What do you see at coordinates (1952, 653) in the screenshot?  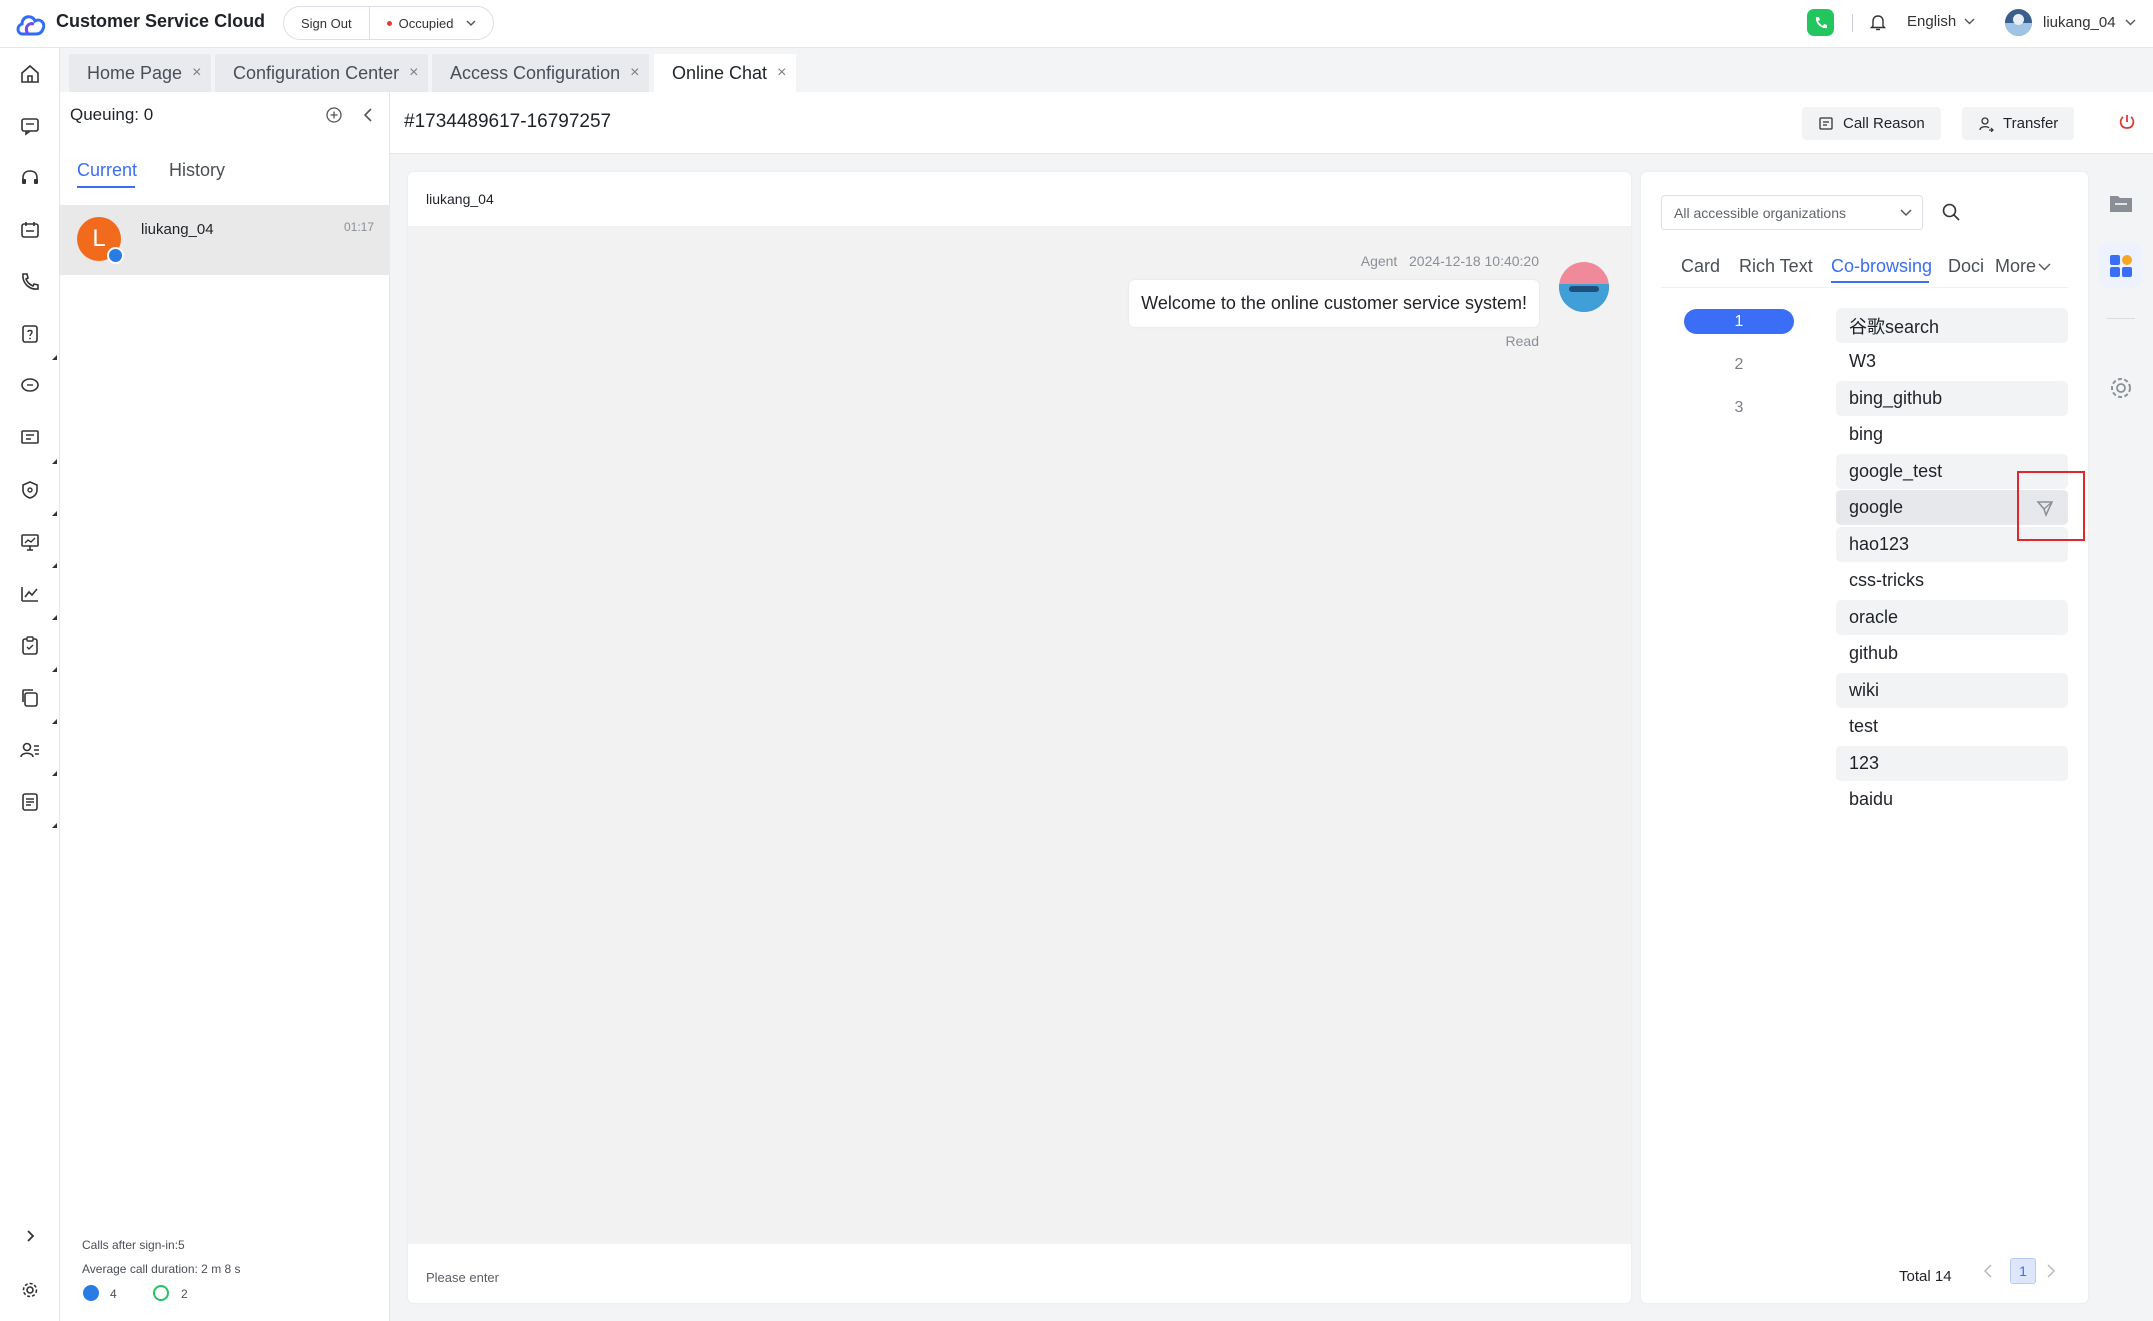 I see `cobrowse-item: github` at bounding box center [1952, 653].